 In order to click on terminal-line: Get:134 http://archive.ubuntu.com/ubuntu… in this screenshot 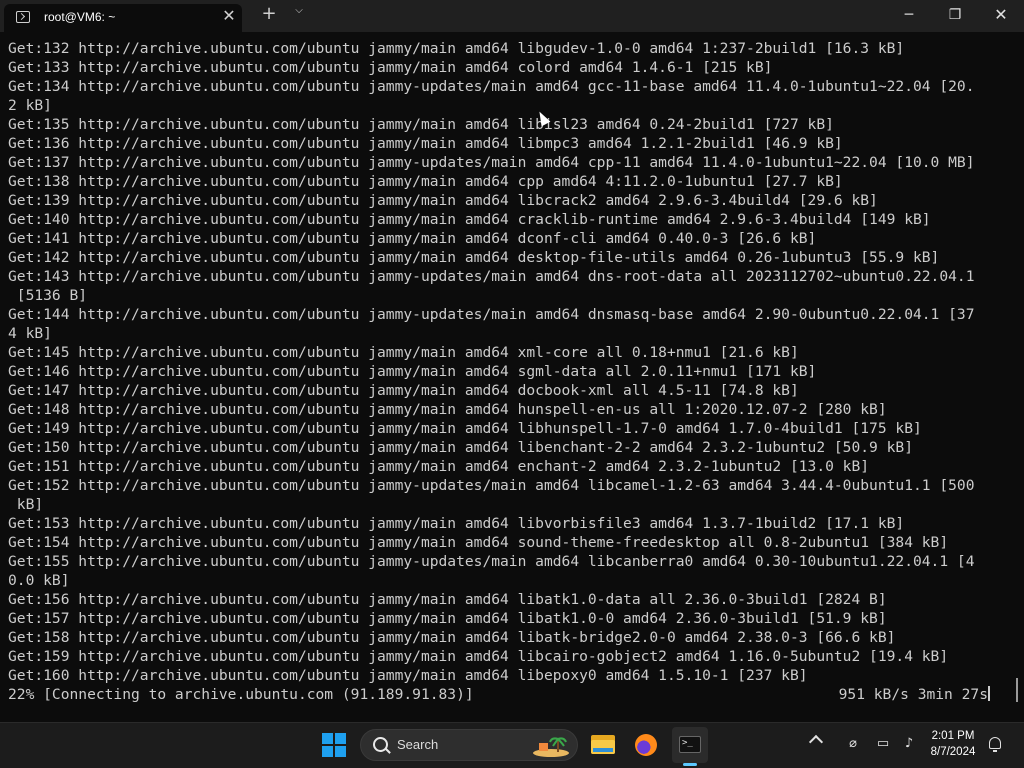, I will do `click(491, 86)`.